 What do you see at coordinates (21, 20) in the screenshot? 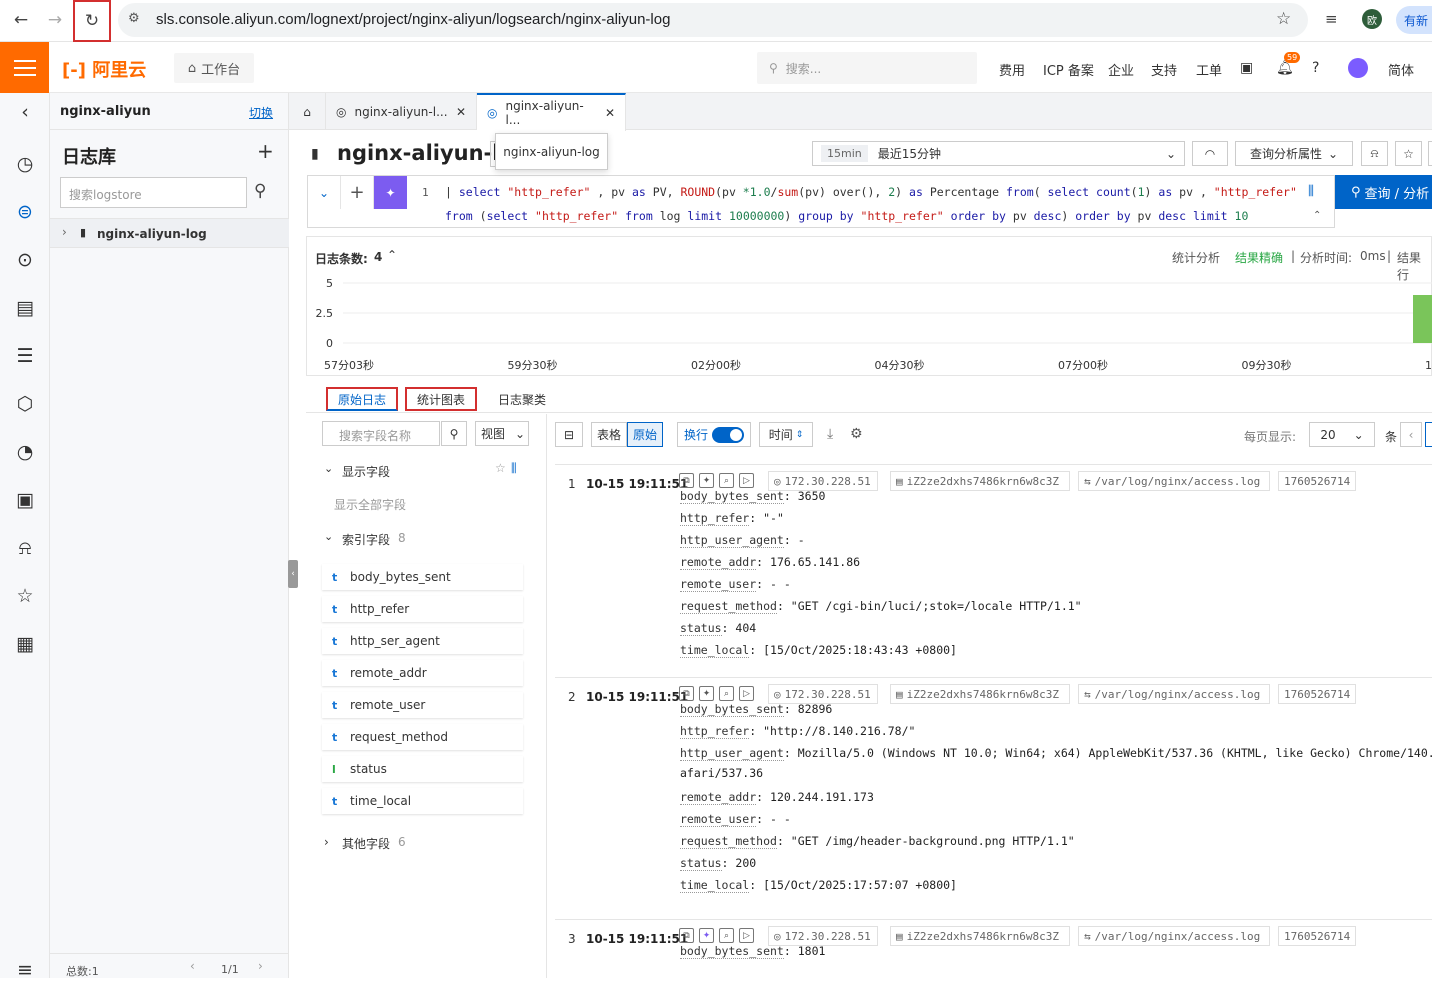
I see `back-icon: ←` at bounding box center [21, 20].